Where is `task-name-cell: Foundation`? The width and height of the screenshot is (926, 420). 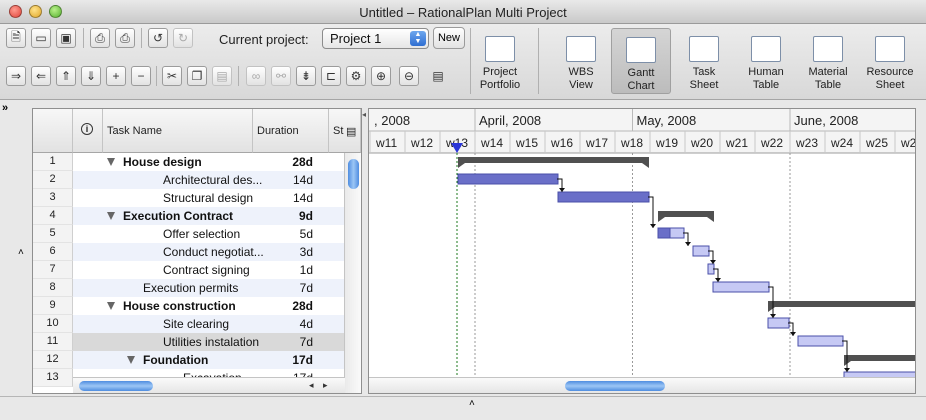
task-name-cell: Foundation is located at coordinates (175, 360).